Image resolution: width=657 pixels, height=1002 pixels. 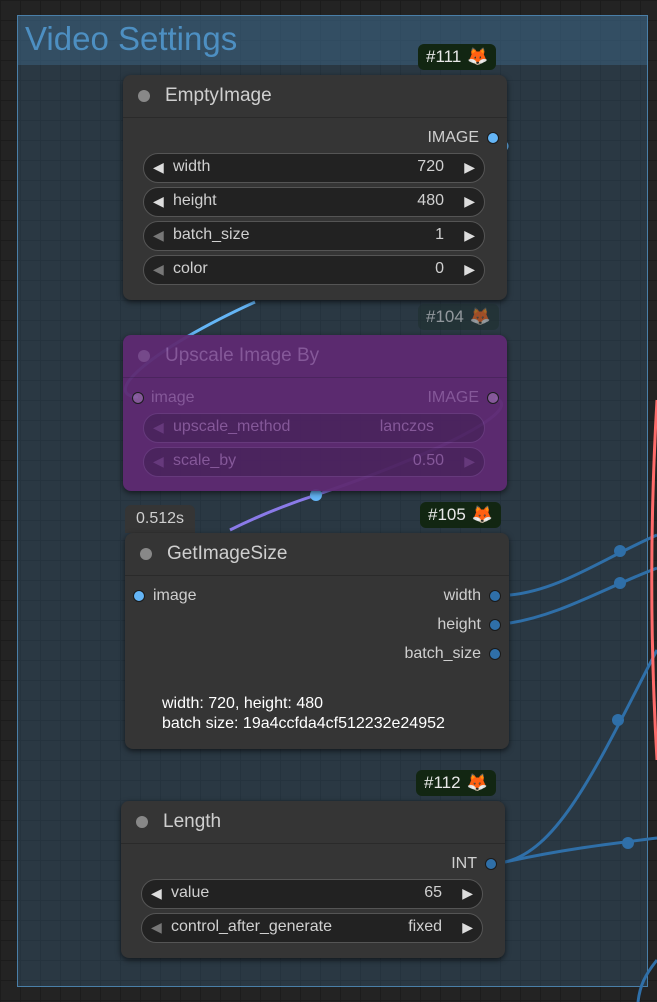 I want to click on output-slot-int, so click(x=491, y=864).